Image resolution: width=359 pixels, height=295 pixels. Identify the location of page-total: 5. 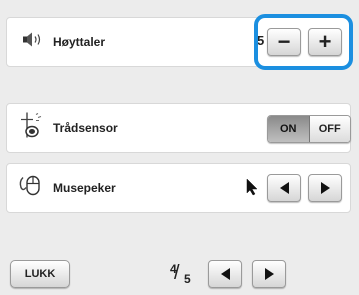
(187, 279).